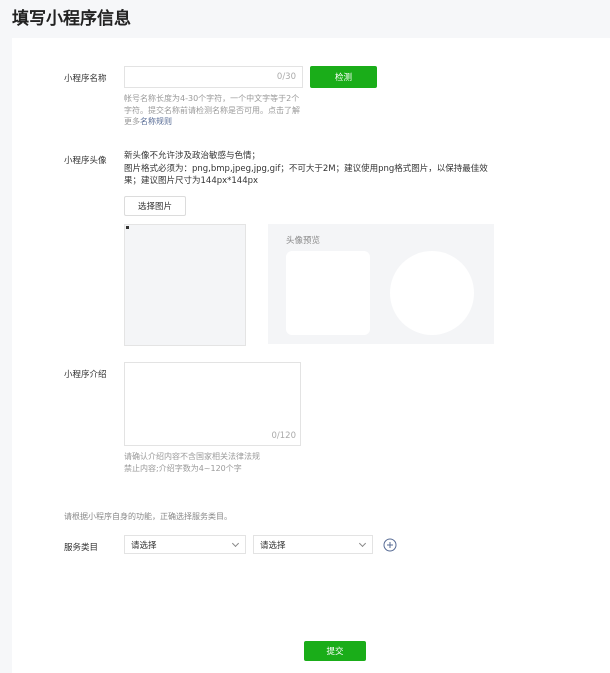  I want to click on add-category-button, so click(390, 544).